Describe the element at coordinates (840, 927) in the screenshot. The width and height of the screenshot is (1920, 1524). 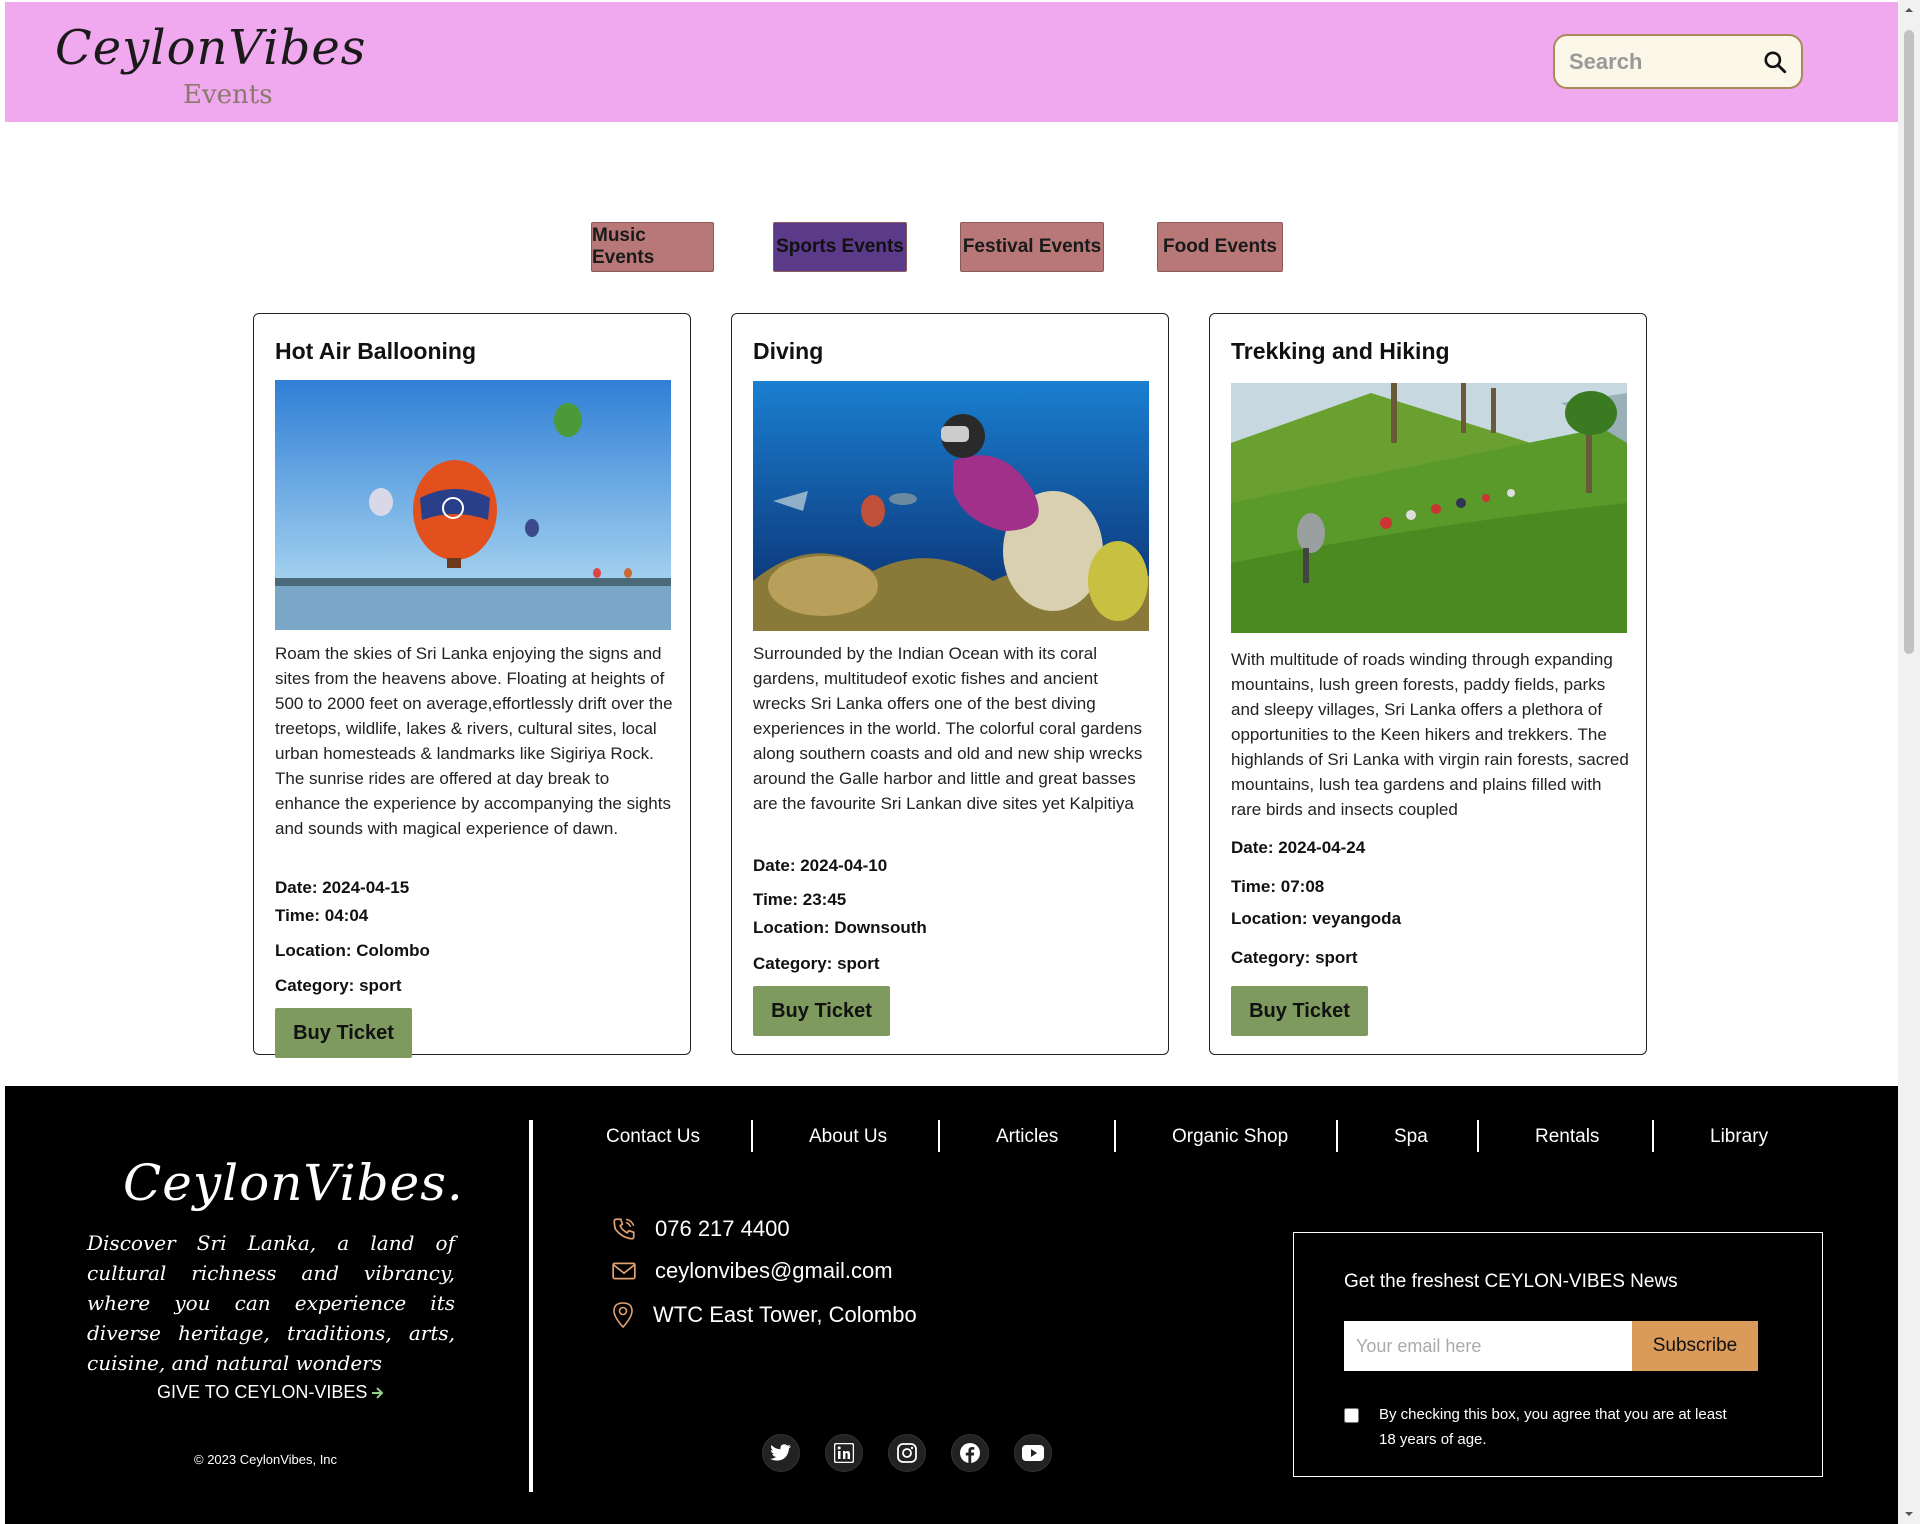
I see `event-location: Location: Downsouth` at that location.